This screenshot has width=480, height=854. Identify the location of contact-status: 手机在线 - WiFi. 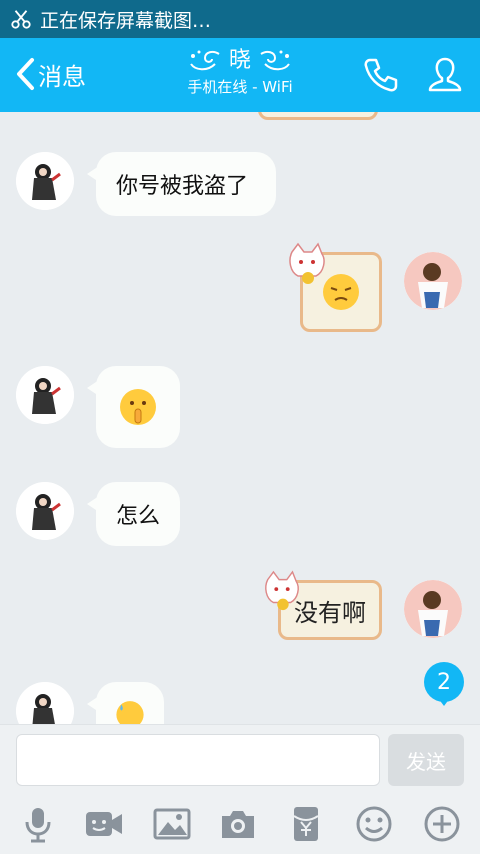
(240, 87).